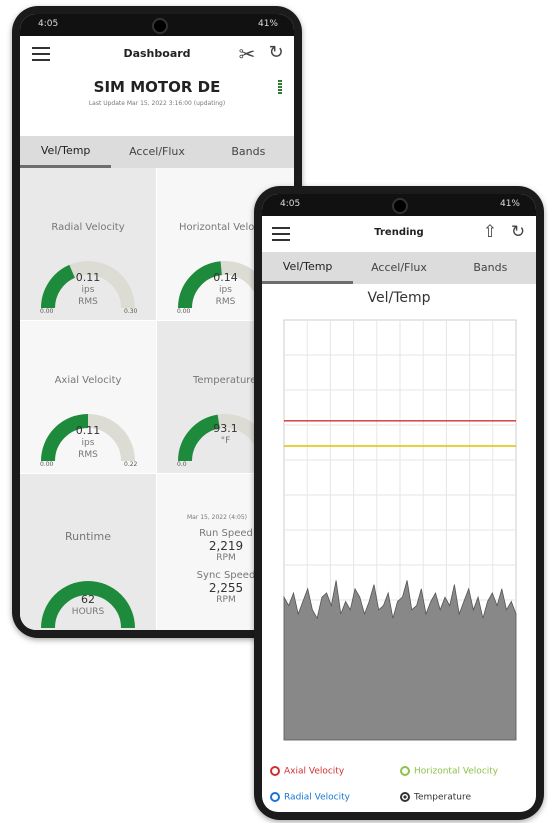 The image size is (548, 823). Describe the element at coordinates (88, 552) in the screenshot. I see `runtime-card: Runtime 62 HOURS` at that location.